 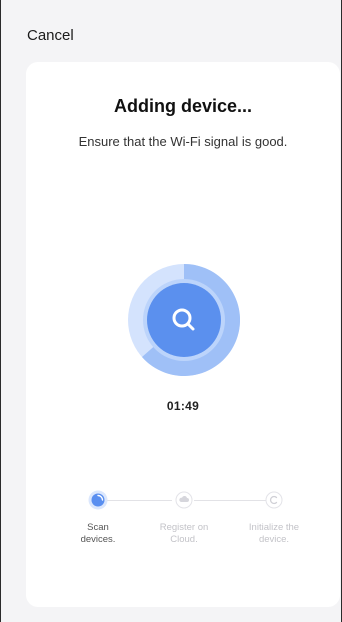 I want to click on step-label-initialize-line1: Initialize the, so click(x=274, y=527).